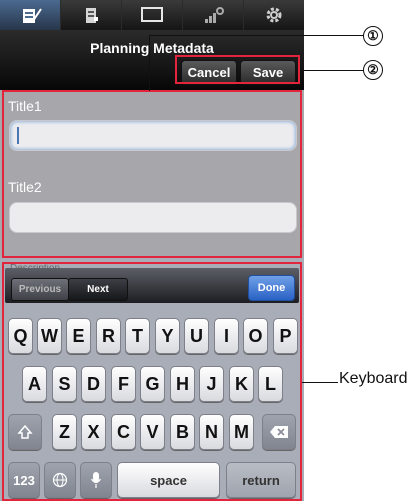 The image size is (417, 501). I want to click on tab-bar, so click(152, 15).